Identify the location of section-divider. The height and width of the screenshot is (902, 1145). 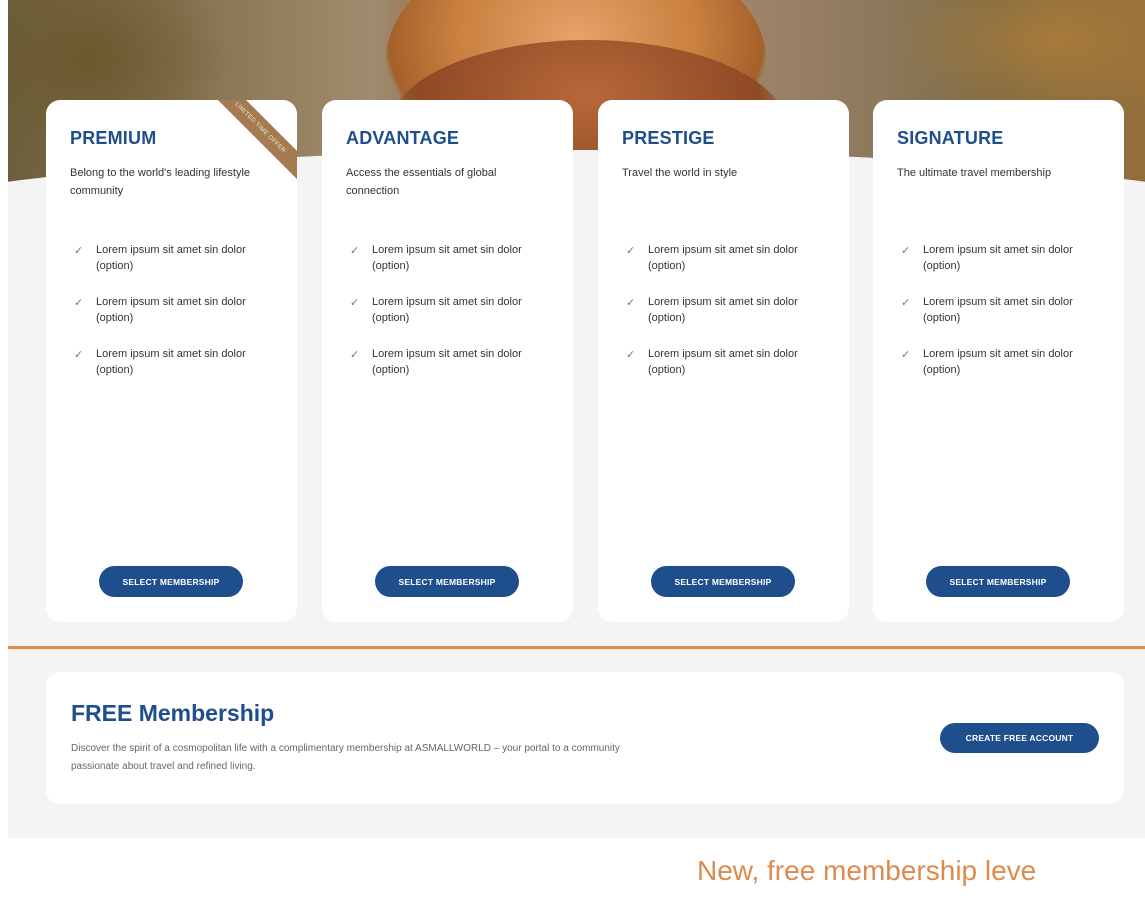
(576, 647).